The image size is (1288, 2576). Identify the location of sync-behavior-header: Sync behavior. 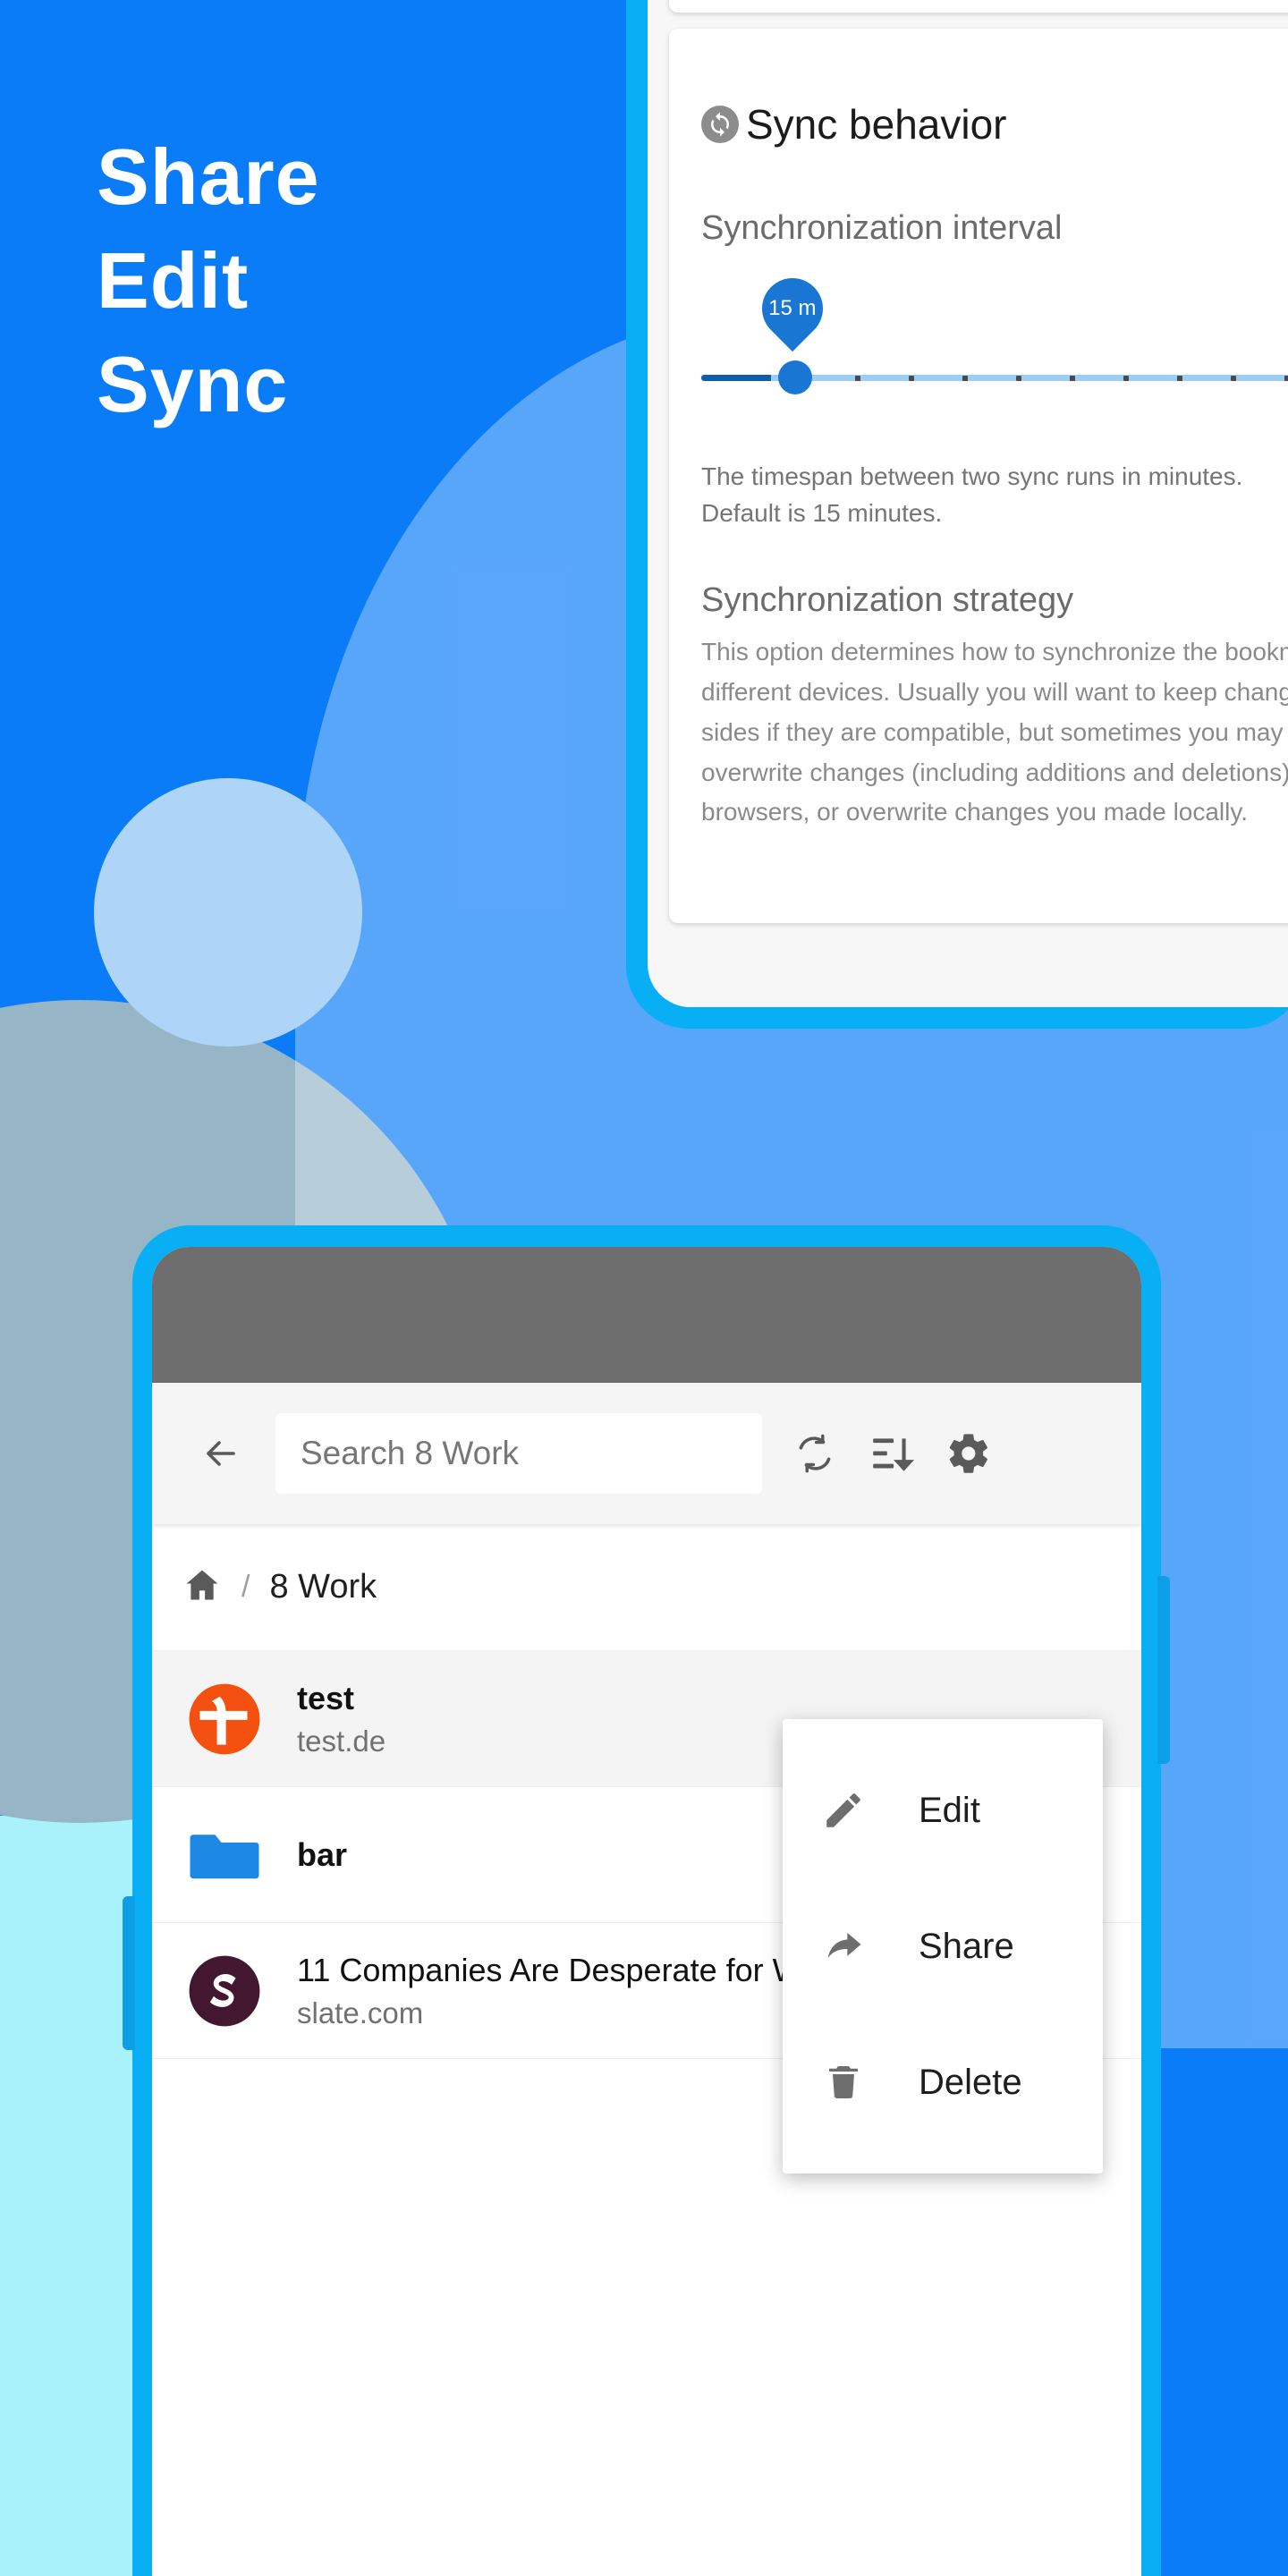
(994, 124).